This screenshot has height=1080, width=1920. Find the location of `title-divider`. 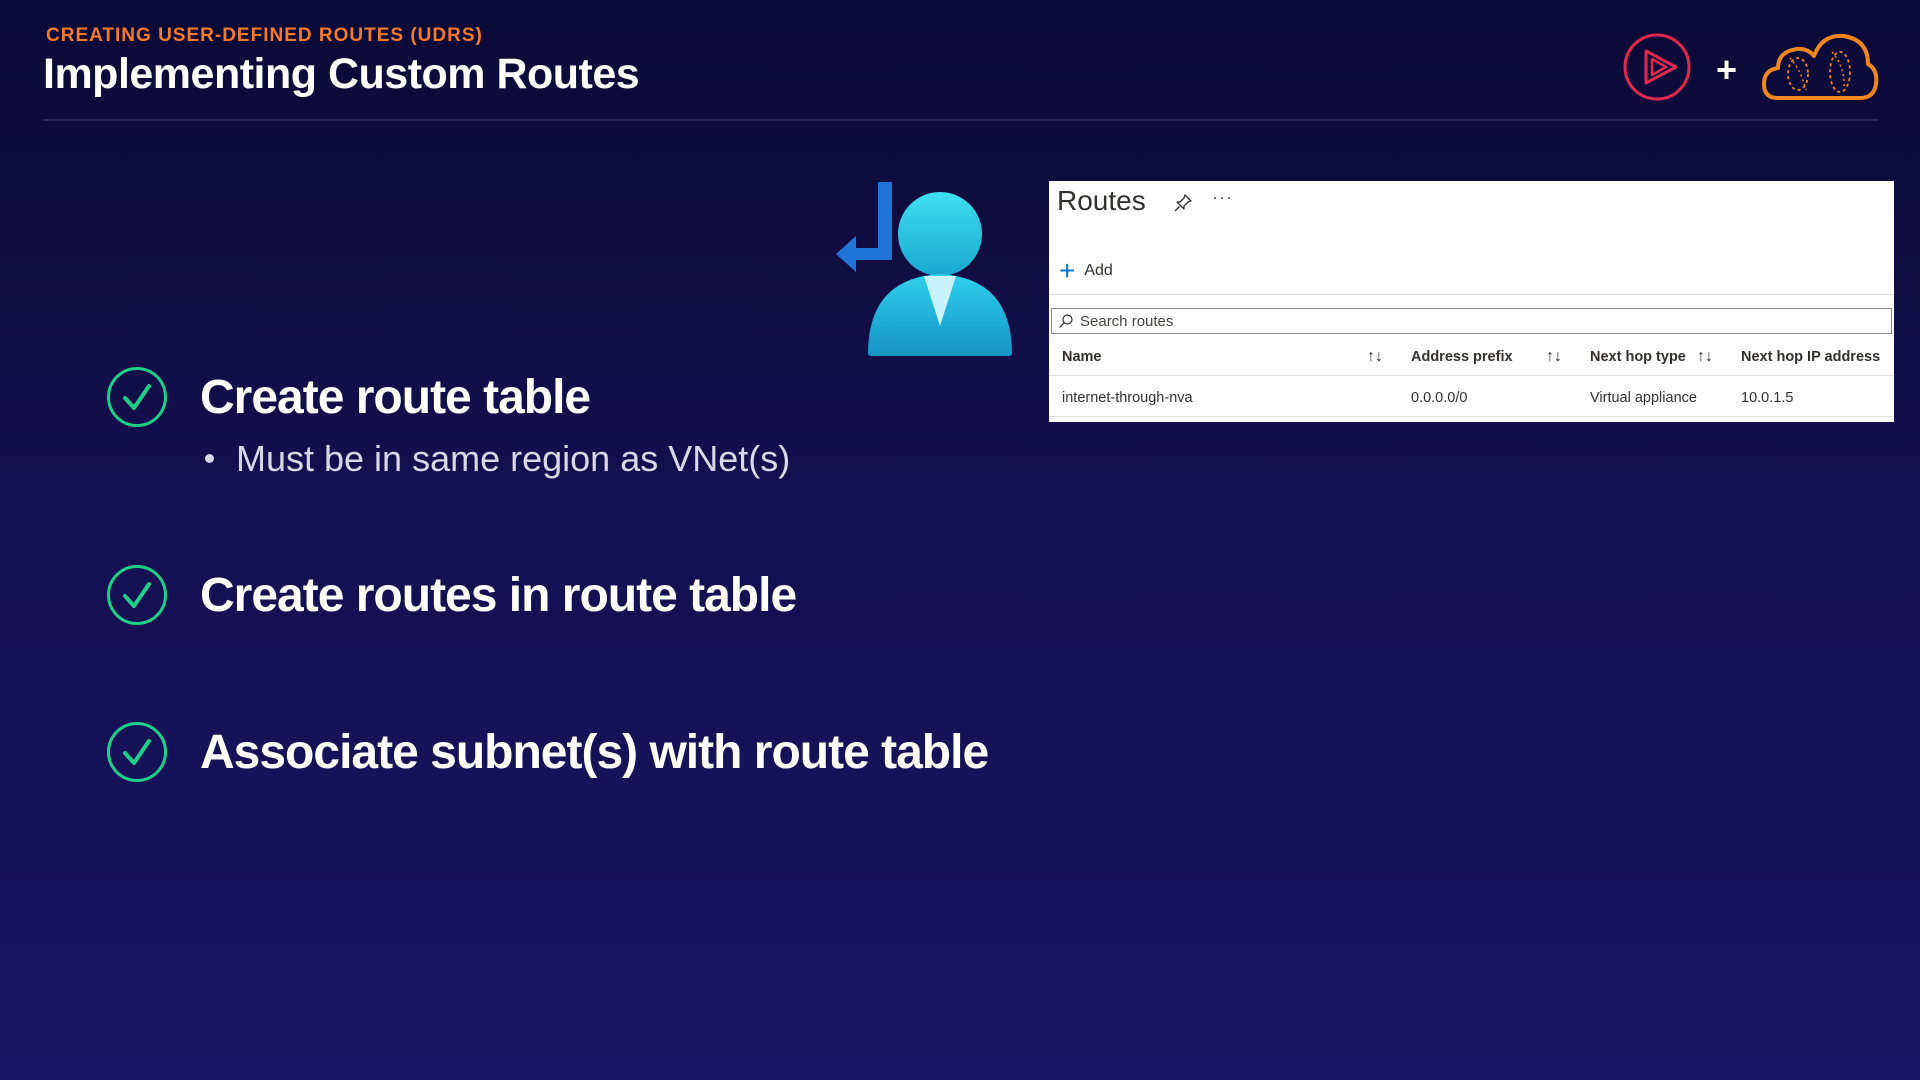

title-divider is located at coordinates (960, 120).